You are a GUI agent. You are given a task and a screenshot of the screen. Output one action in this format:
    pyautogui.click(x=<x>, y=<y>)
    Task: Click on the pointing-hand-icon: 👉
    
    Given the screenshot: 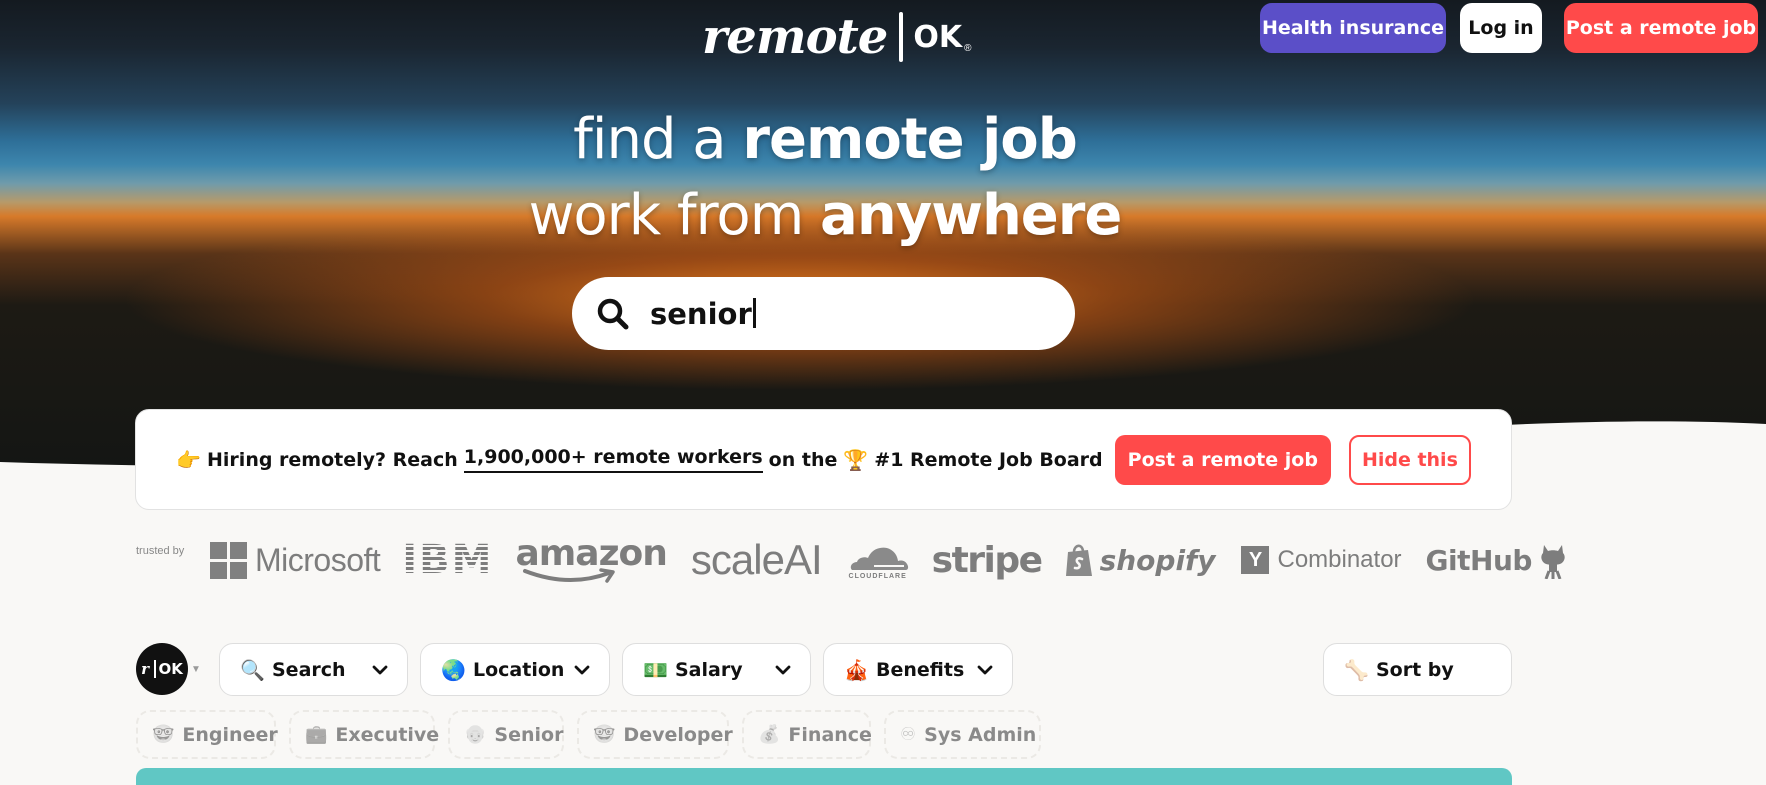 What is the action you would take?
    pyautogui.click(x=189, y=459)
    